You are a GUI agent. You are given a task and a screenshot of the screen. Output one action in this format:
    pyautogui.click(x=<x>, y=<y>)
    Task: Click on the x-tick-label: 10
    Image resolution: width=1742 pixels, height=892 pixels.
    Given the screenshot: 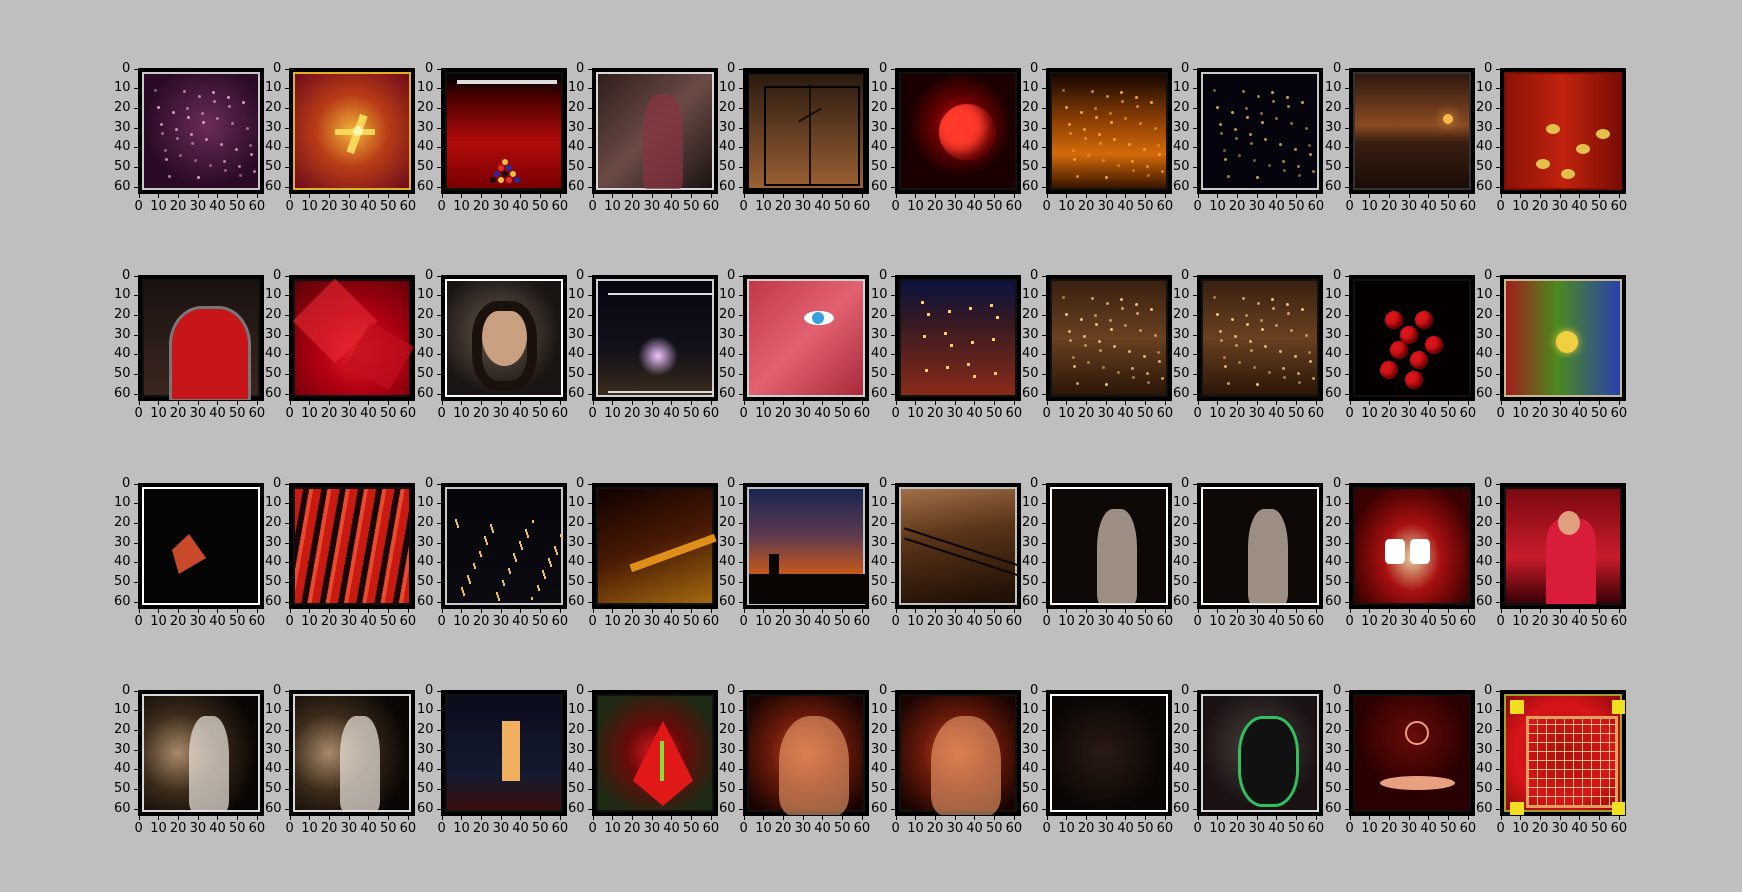 What is the action you would take?
    pyautogui.click(x=1066, y=828)
    